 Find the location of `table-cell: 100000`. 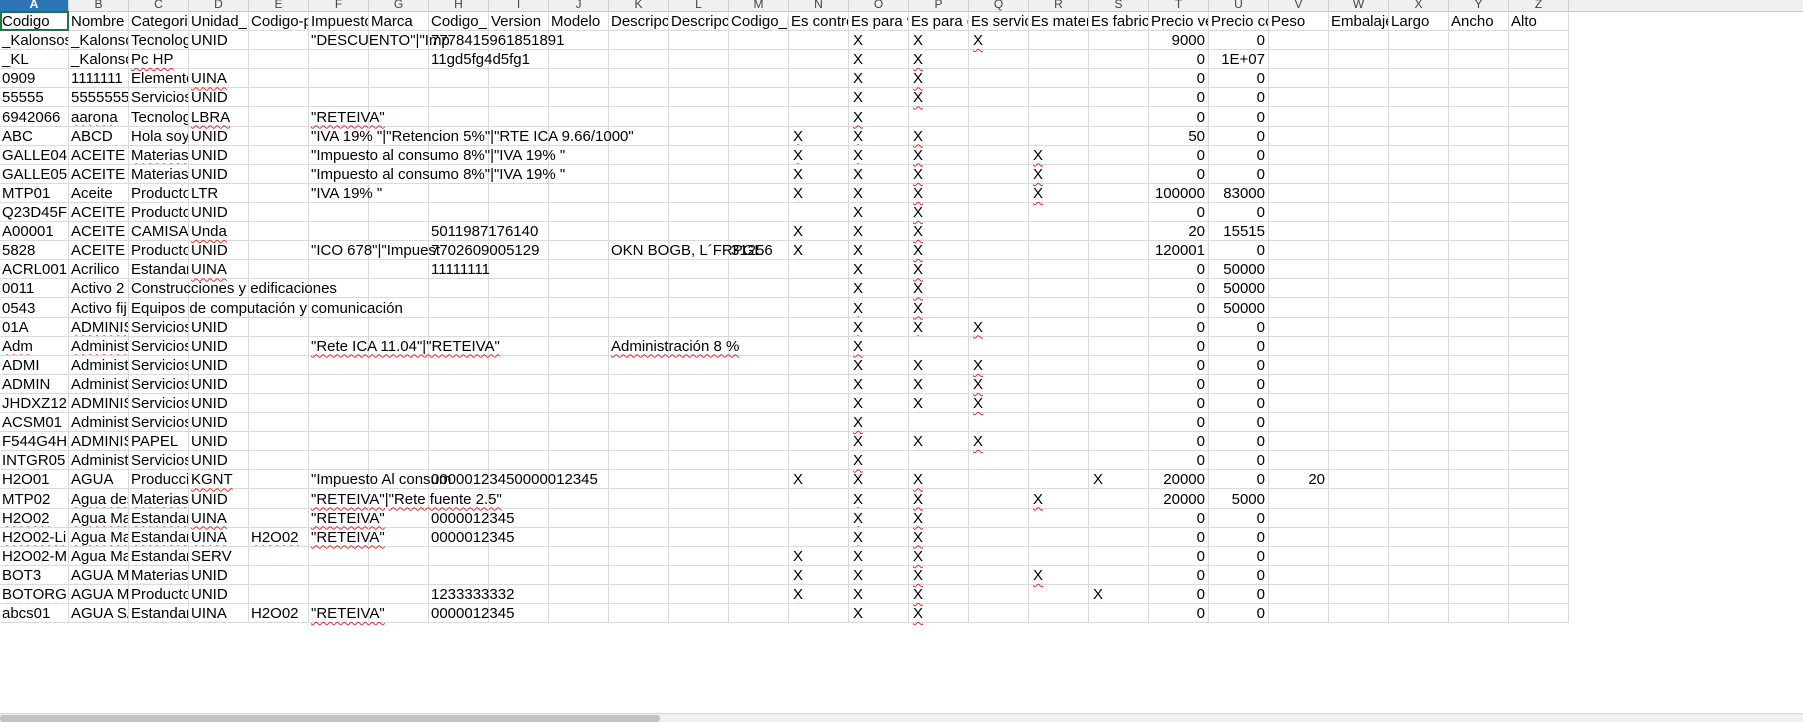

table-cell: 100000 is located at coordinates (1179, 192).